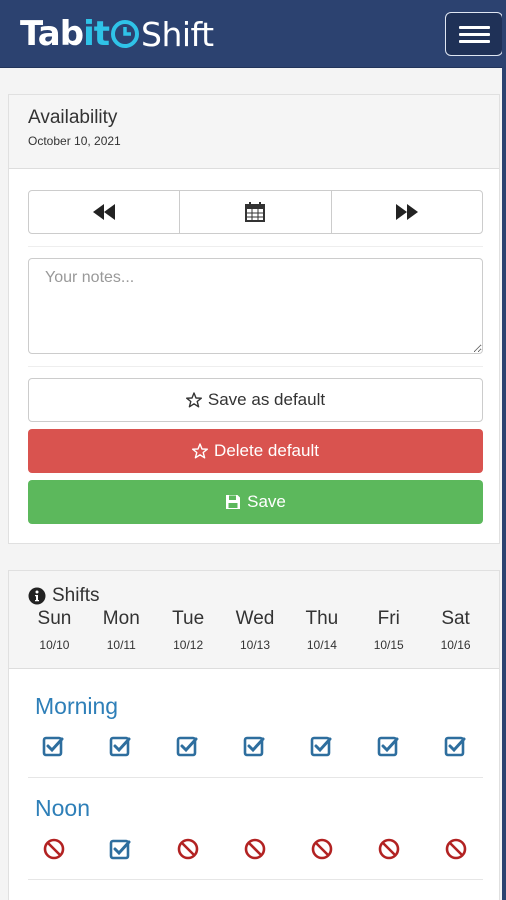 Image resolution: width=506 pixels, height=900 pixels. Describe the element at coordinates (233, 502) in the screenshot. I see `floppy-disk-icon` at that location.